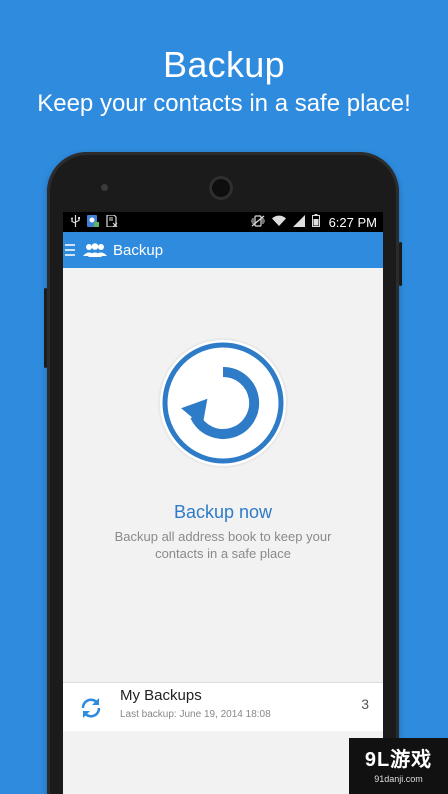 The height and width of the screenshot is (794, 448). Describe the element at coordinates (138, 250) in the screenshot. I see `app-title: Backup` at that location.